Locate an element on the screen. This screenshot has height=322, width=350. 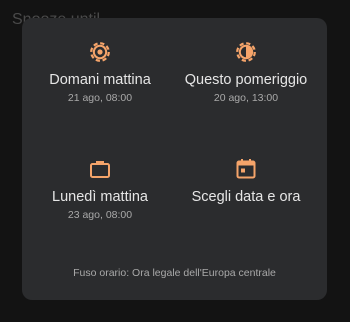
option-label: Domani mattina is located at coordinates (100, 80).